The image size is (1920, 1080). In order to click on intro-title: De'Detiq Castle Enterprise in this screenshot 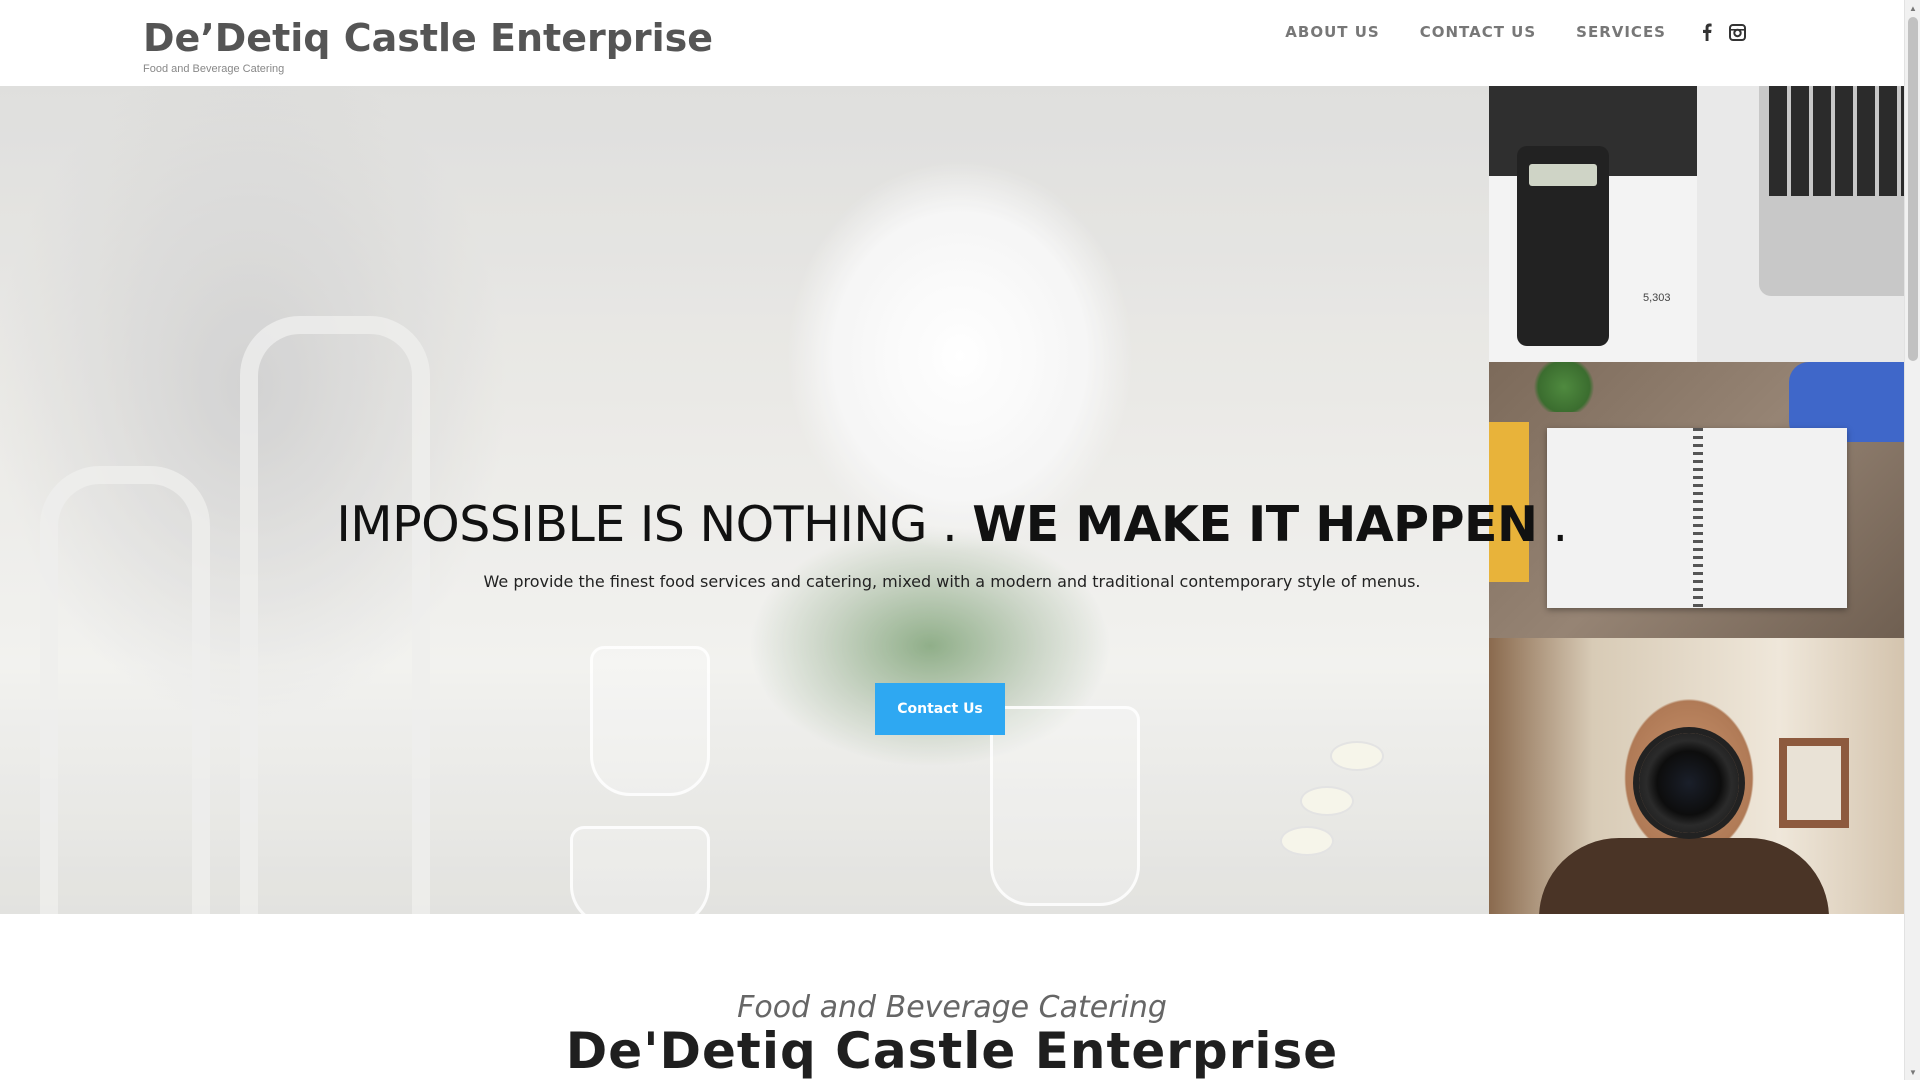, I will do `click(952, 1051)`.